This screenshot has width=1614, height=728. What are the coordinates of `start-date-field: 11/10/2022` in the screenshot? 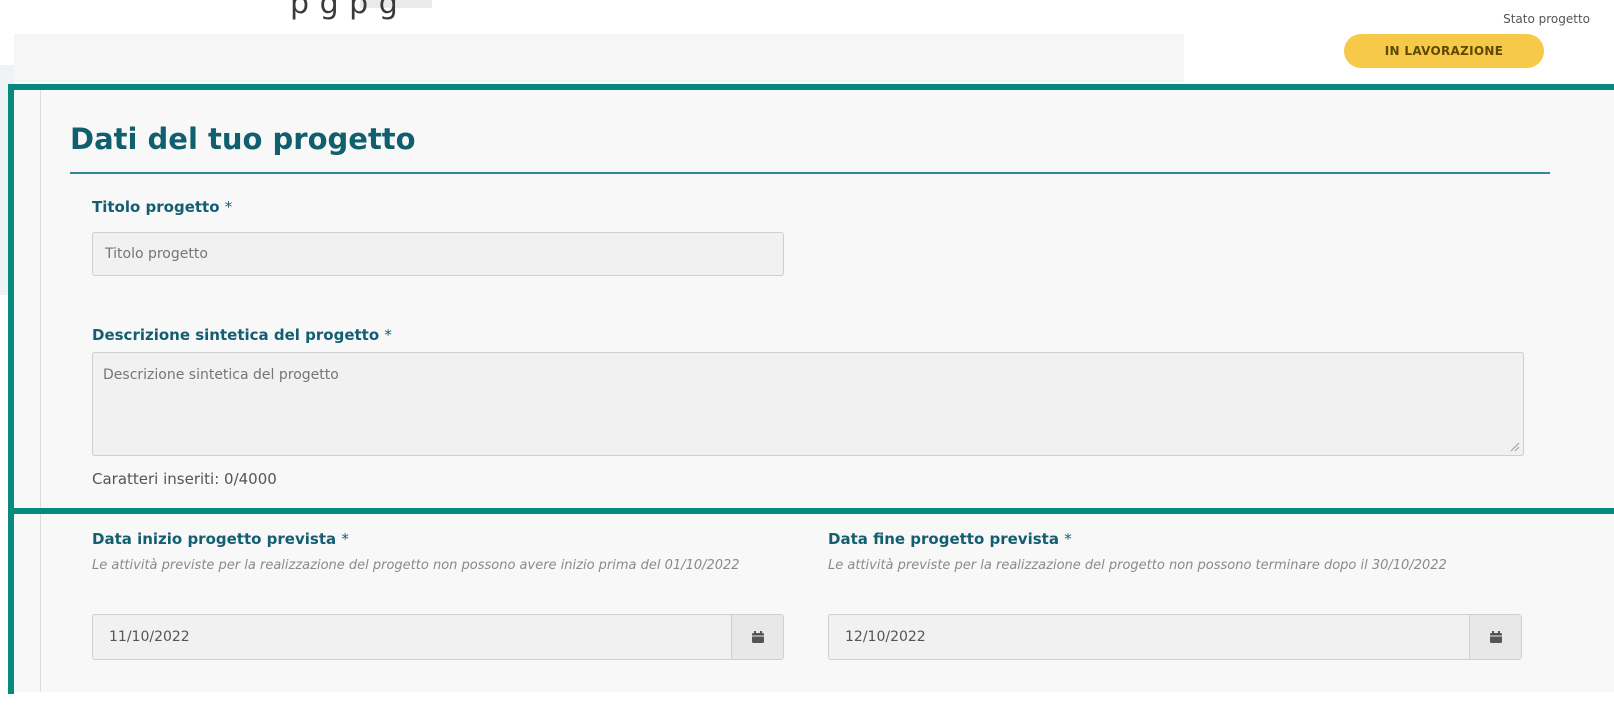 It's located at (438, 637).